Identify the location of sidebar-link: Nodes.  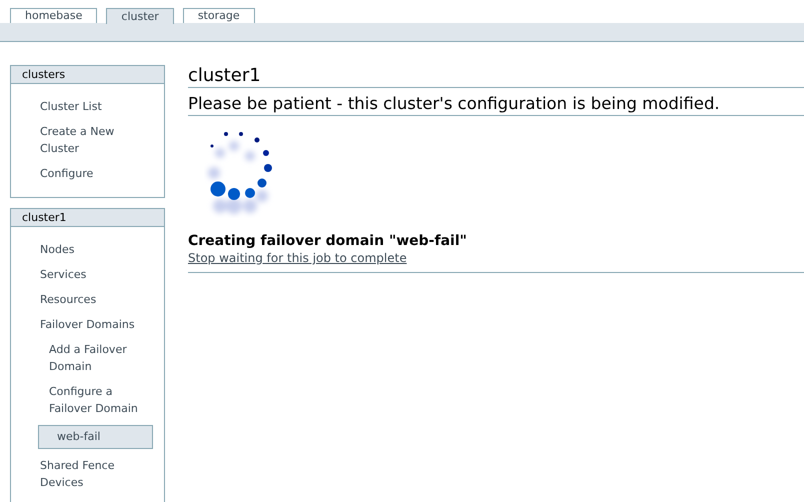
(87, 249).